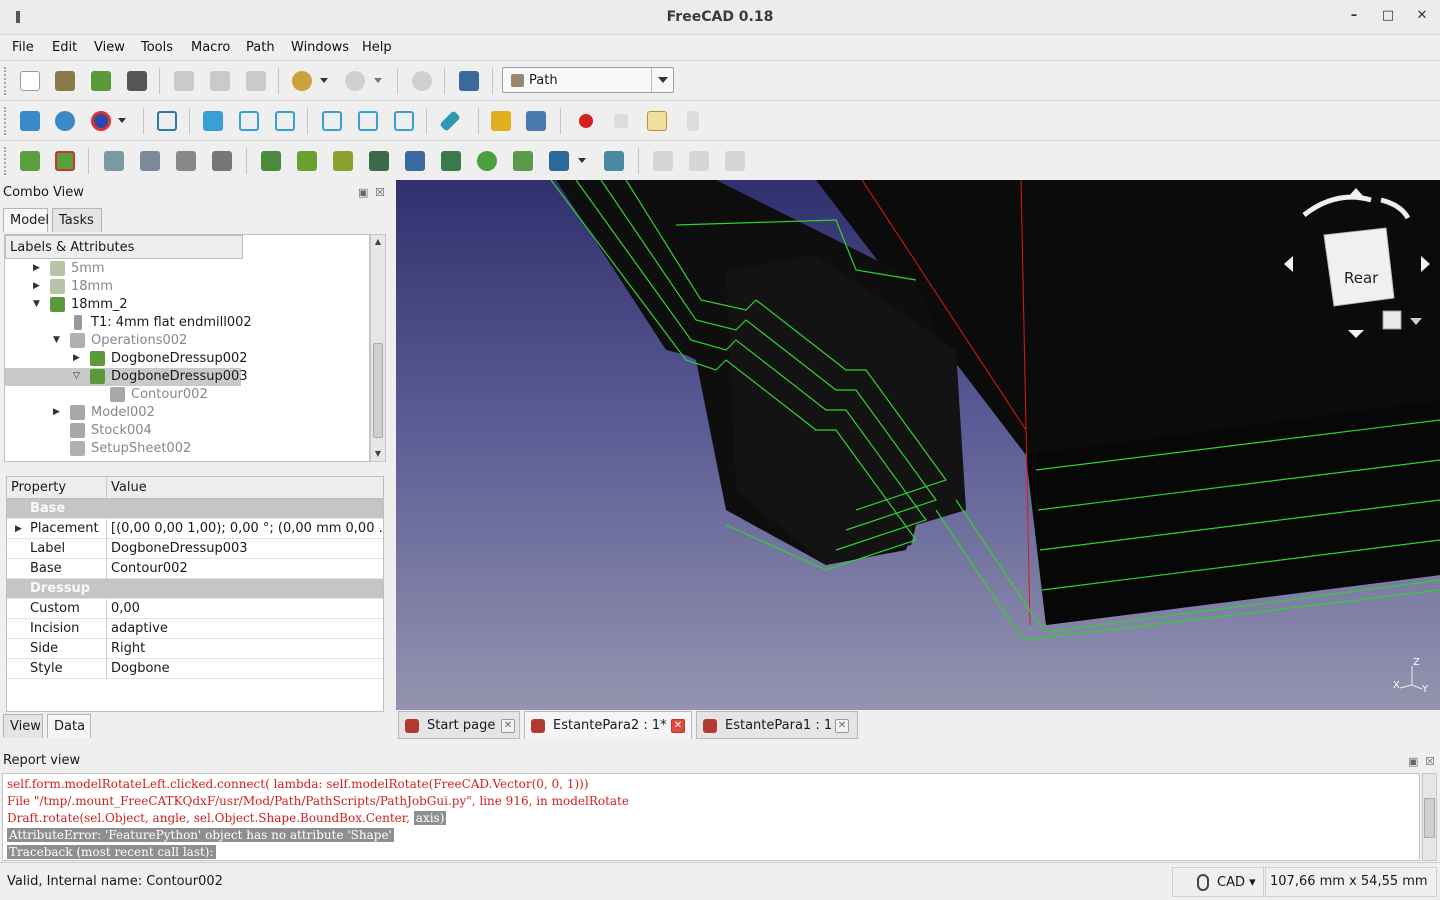  Describe the element at coordinates (332, 121) in the screenshot. I see `rear-view-button` at that location.